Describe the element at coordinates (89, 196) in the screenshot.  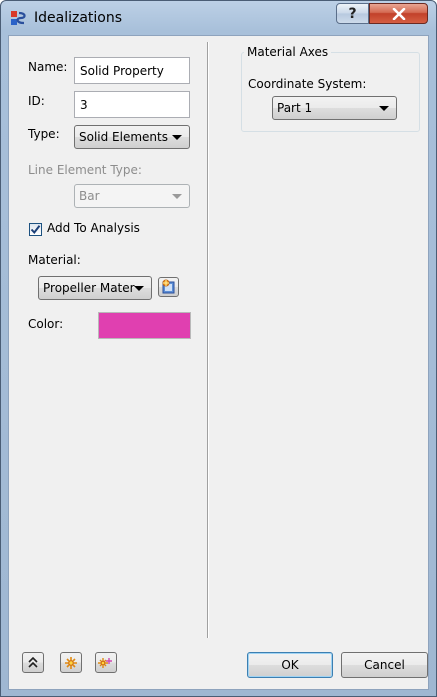
I see `line-element-type-value: Bar` at that location.